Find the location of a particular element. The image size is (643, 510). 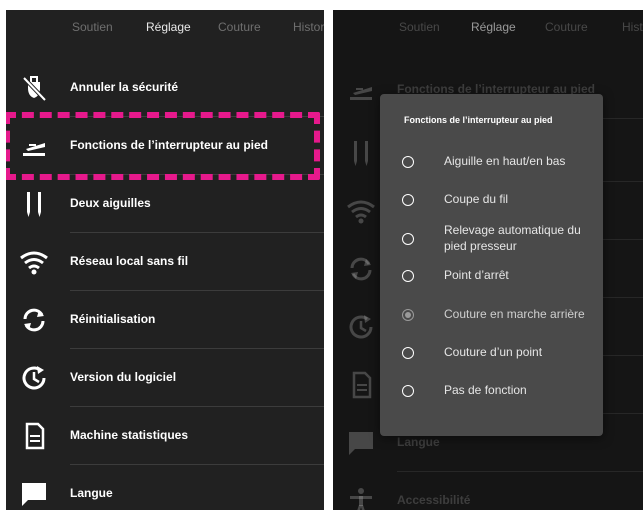

dialog-title: Fonctions de l’interrupteur au pied is located at coordinates (478, 120).